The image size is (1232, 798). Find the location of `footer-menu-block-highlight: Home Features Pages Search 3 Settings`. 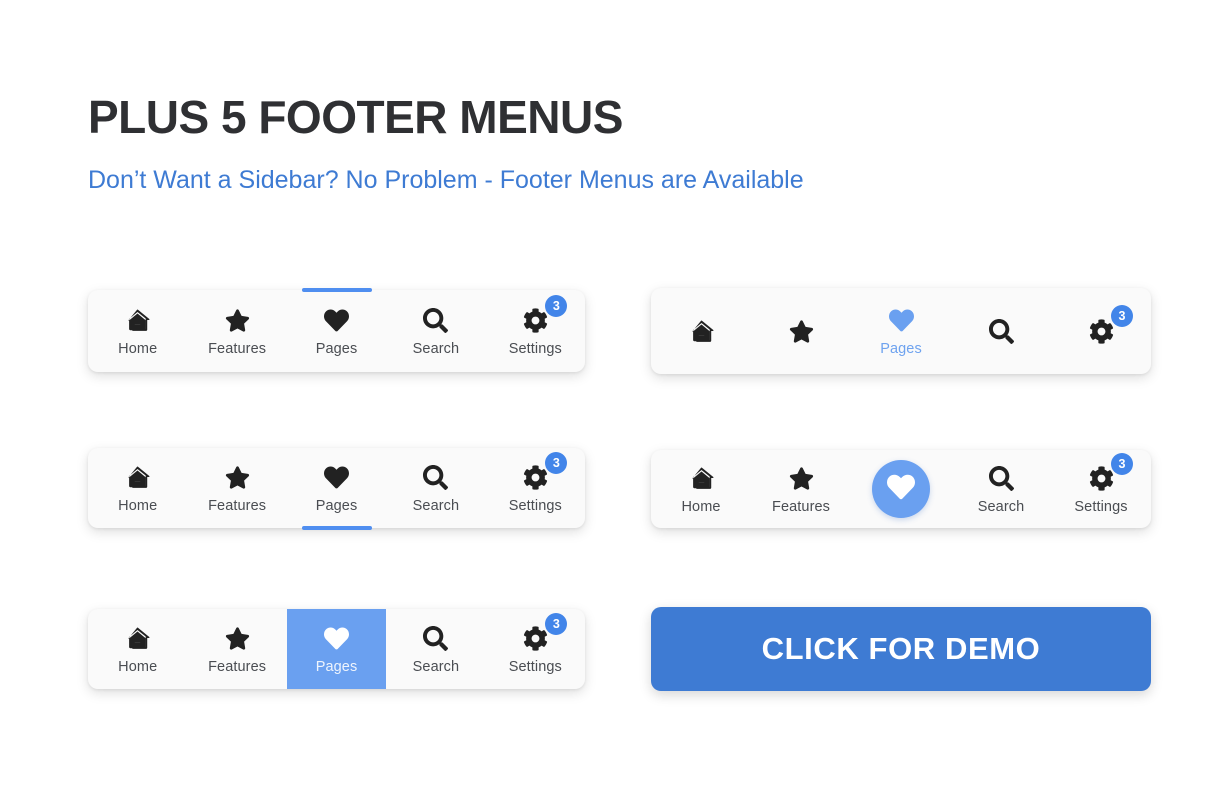

footer-menu-block-highlight: Home Features Pages Search 3 Settings is located at coordinates (336, 649).